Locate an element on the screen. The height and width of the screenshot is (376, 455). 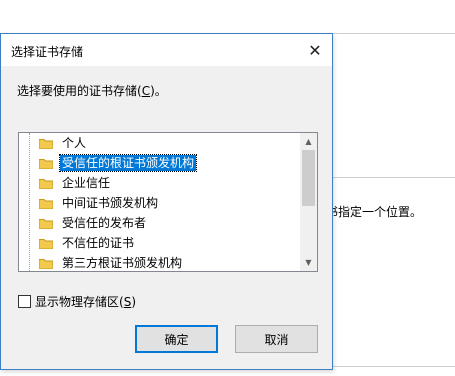
checkbox-label: 显示物理存储区( is located at coordinates (79, 302).